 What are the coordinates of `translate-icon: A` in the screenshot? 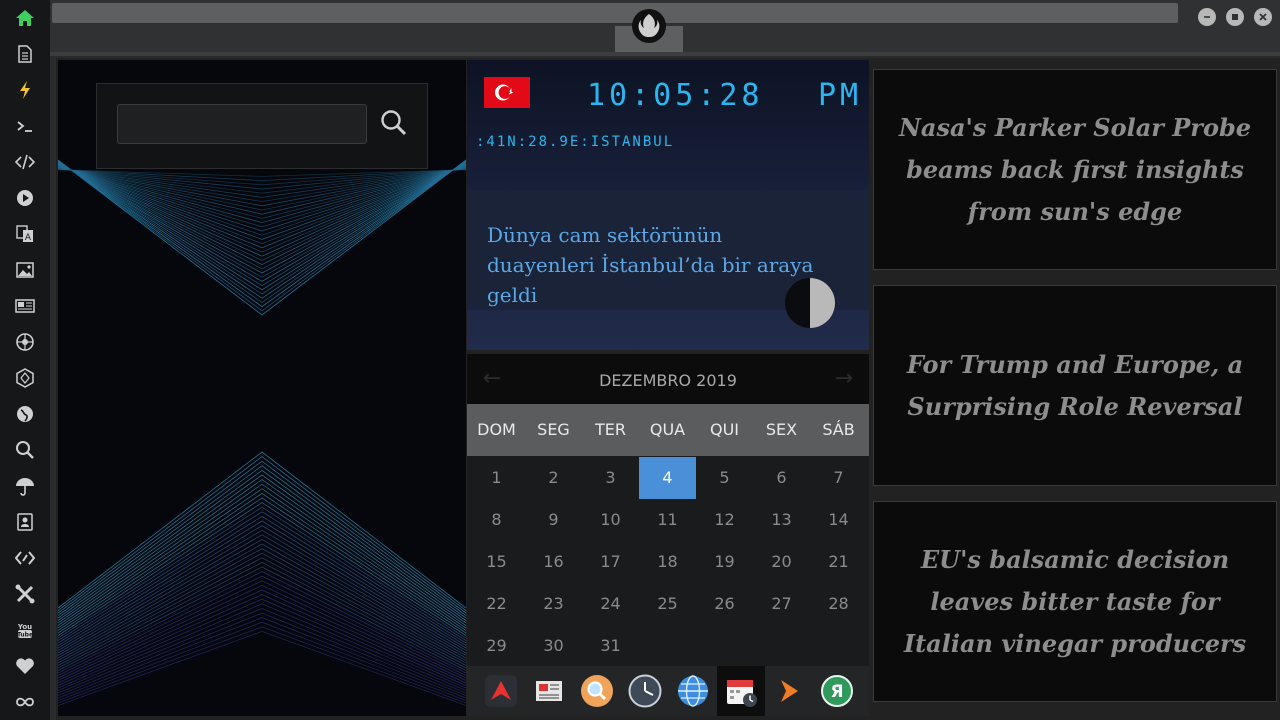 It's located at (25, 234).